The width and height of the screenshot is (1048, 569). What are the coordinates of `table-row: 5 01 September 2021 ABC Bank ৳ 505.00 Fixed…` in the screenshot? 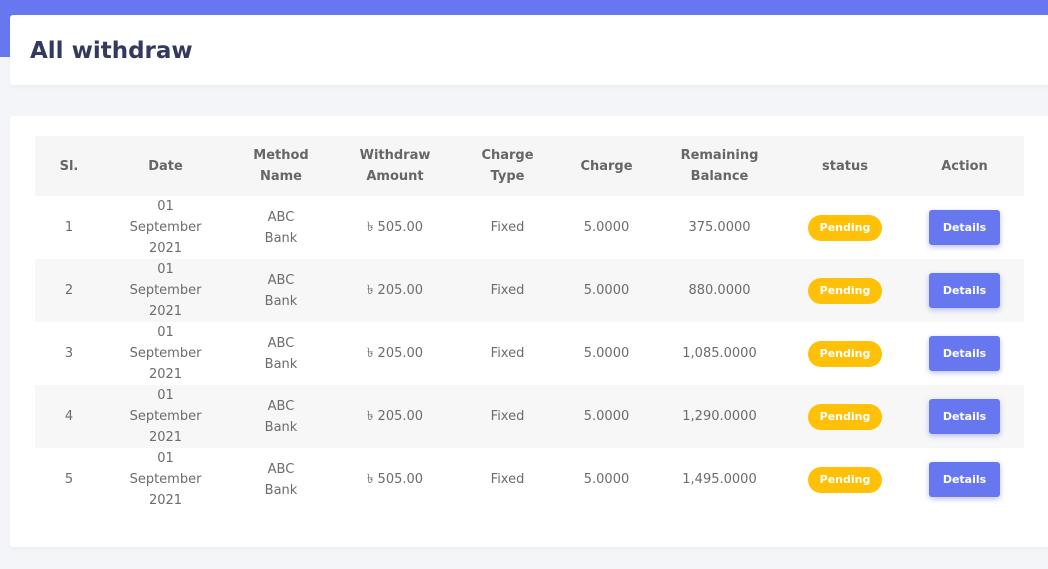 It's located at (529, 479).